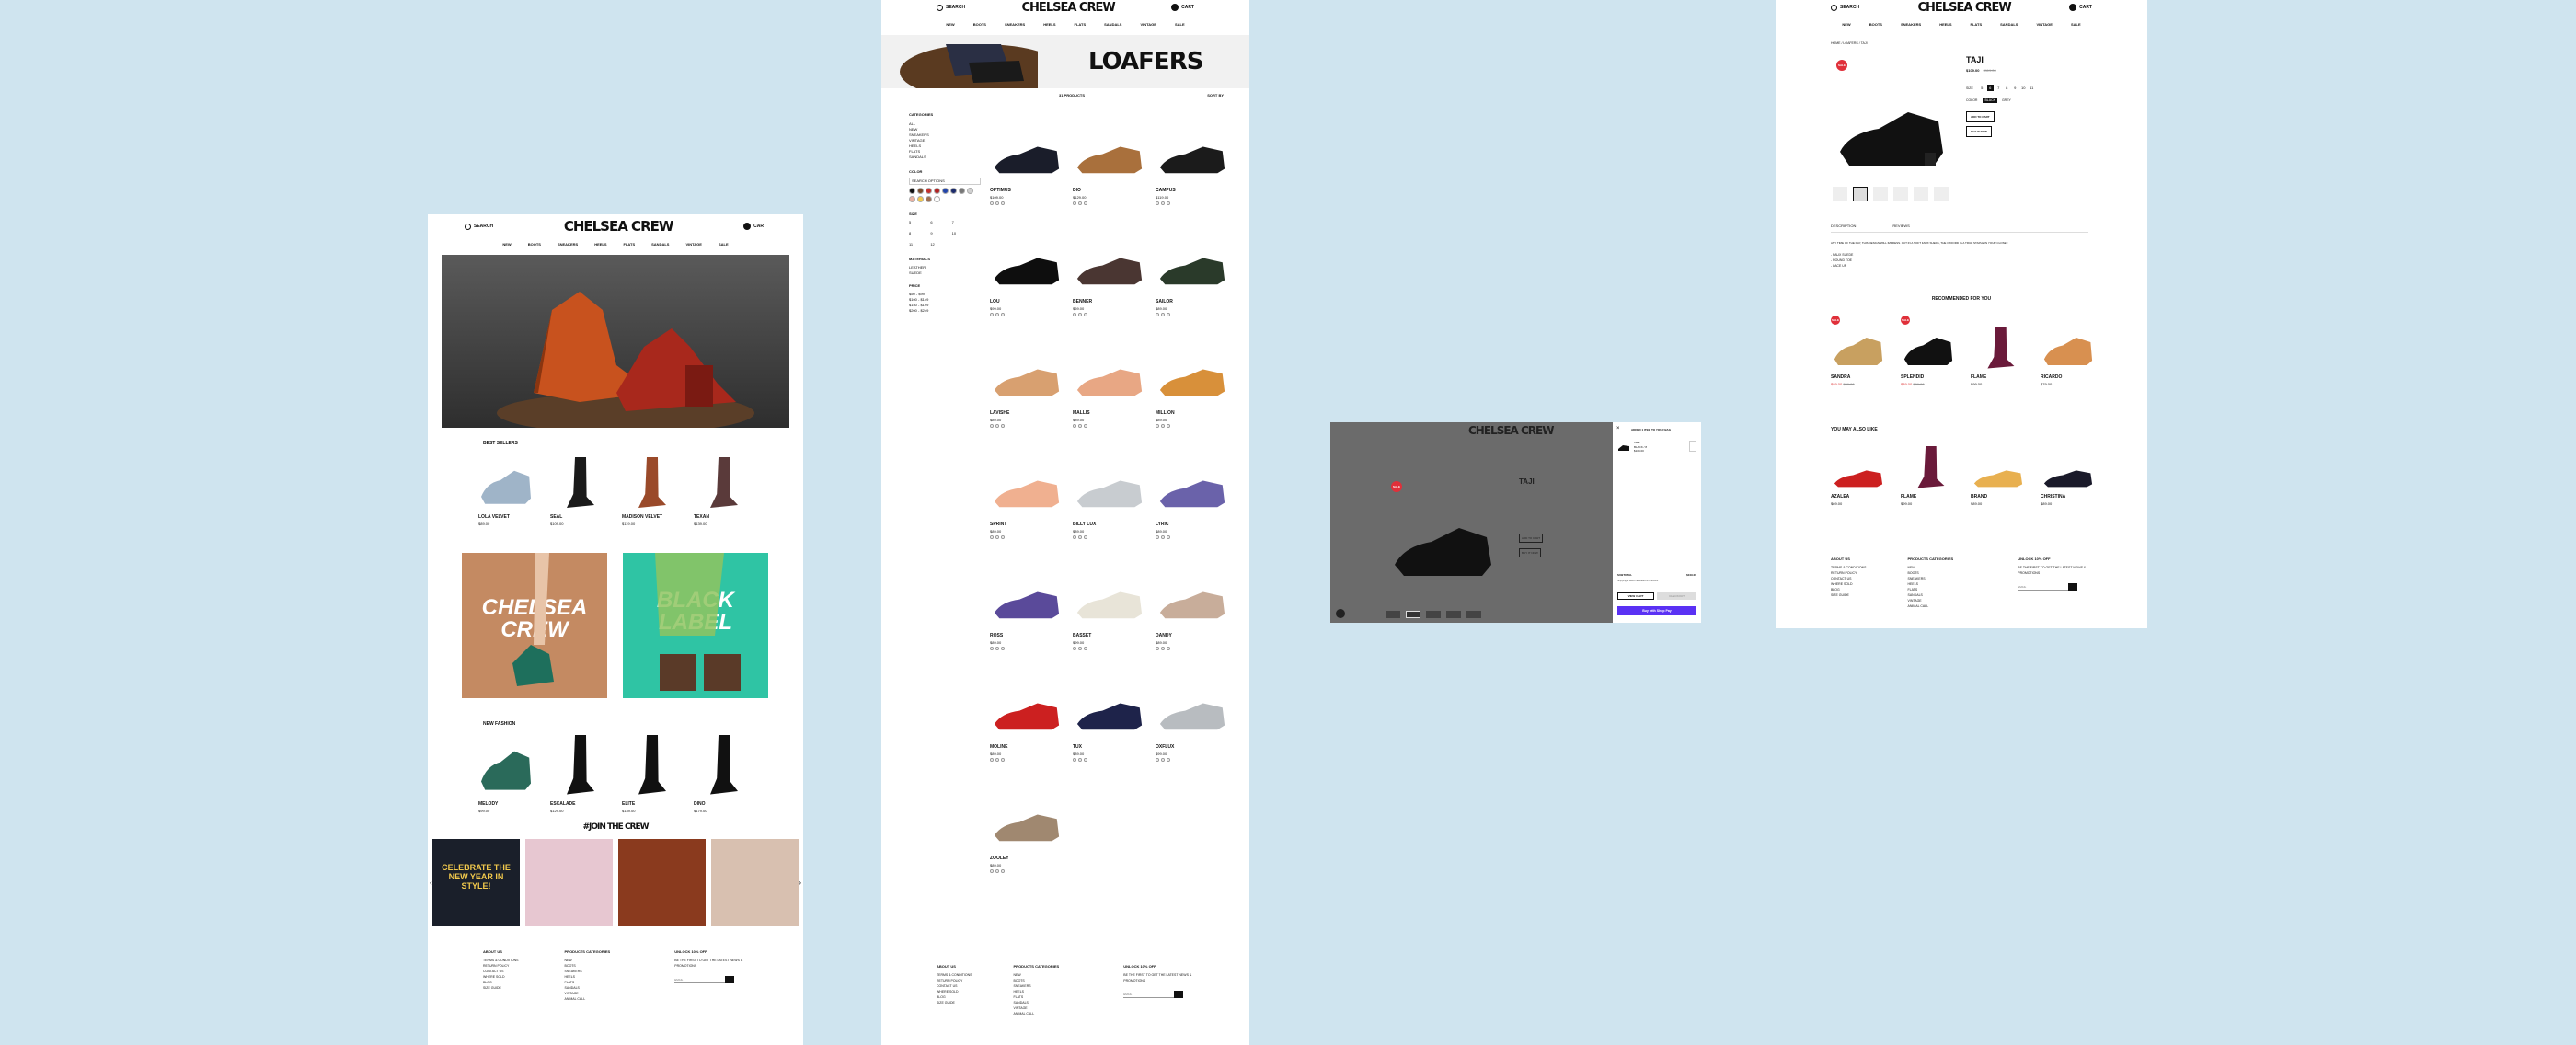  What do you see at coordinates (615, 344) in the screenshot?
I see `hero-banner` at bounding box center [615, 344].